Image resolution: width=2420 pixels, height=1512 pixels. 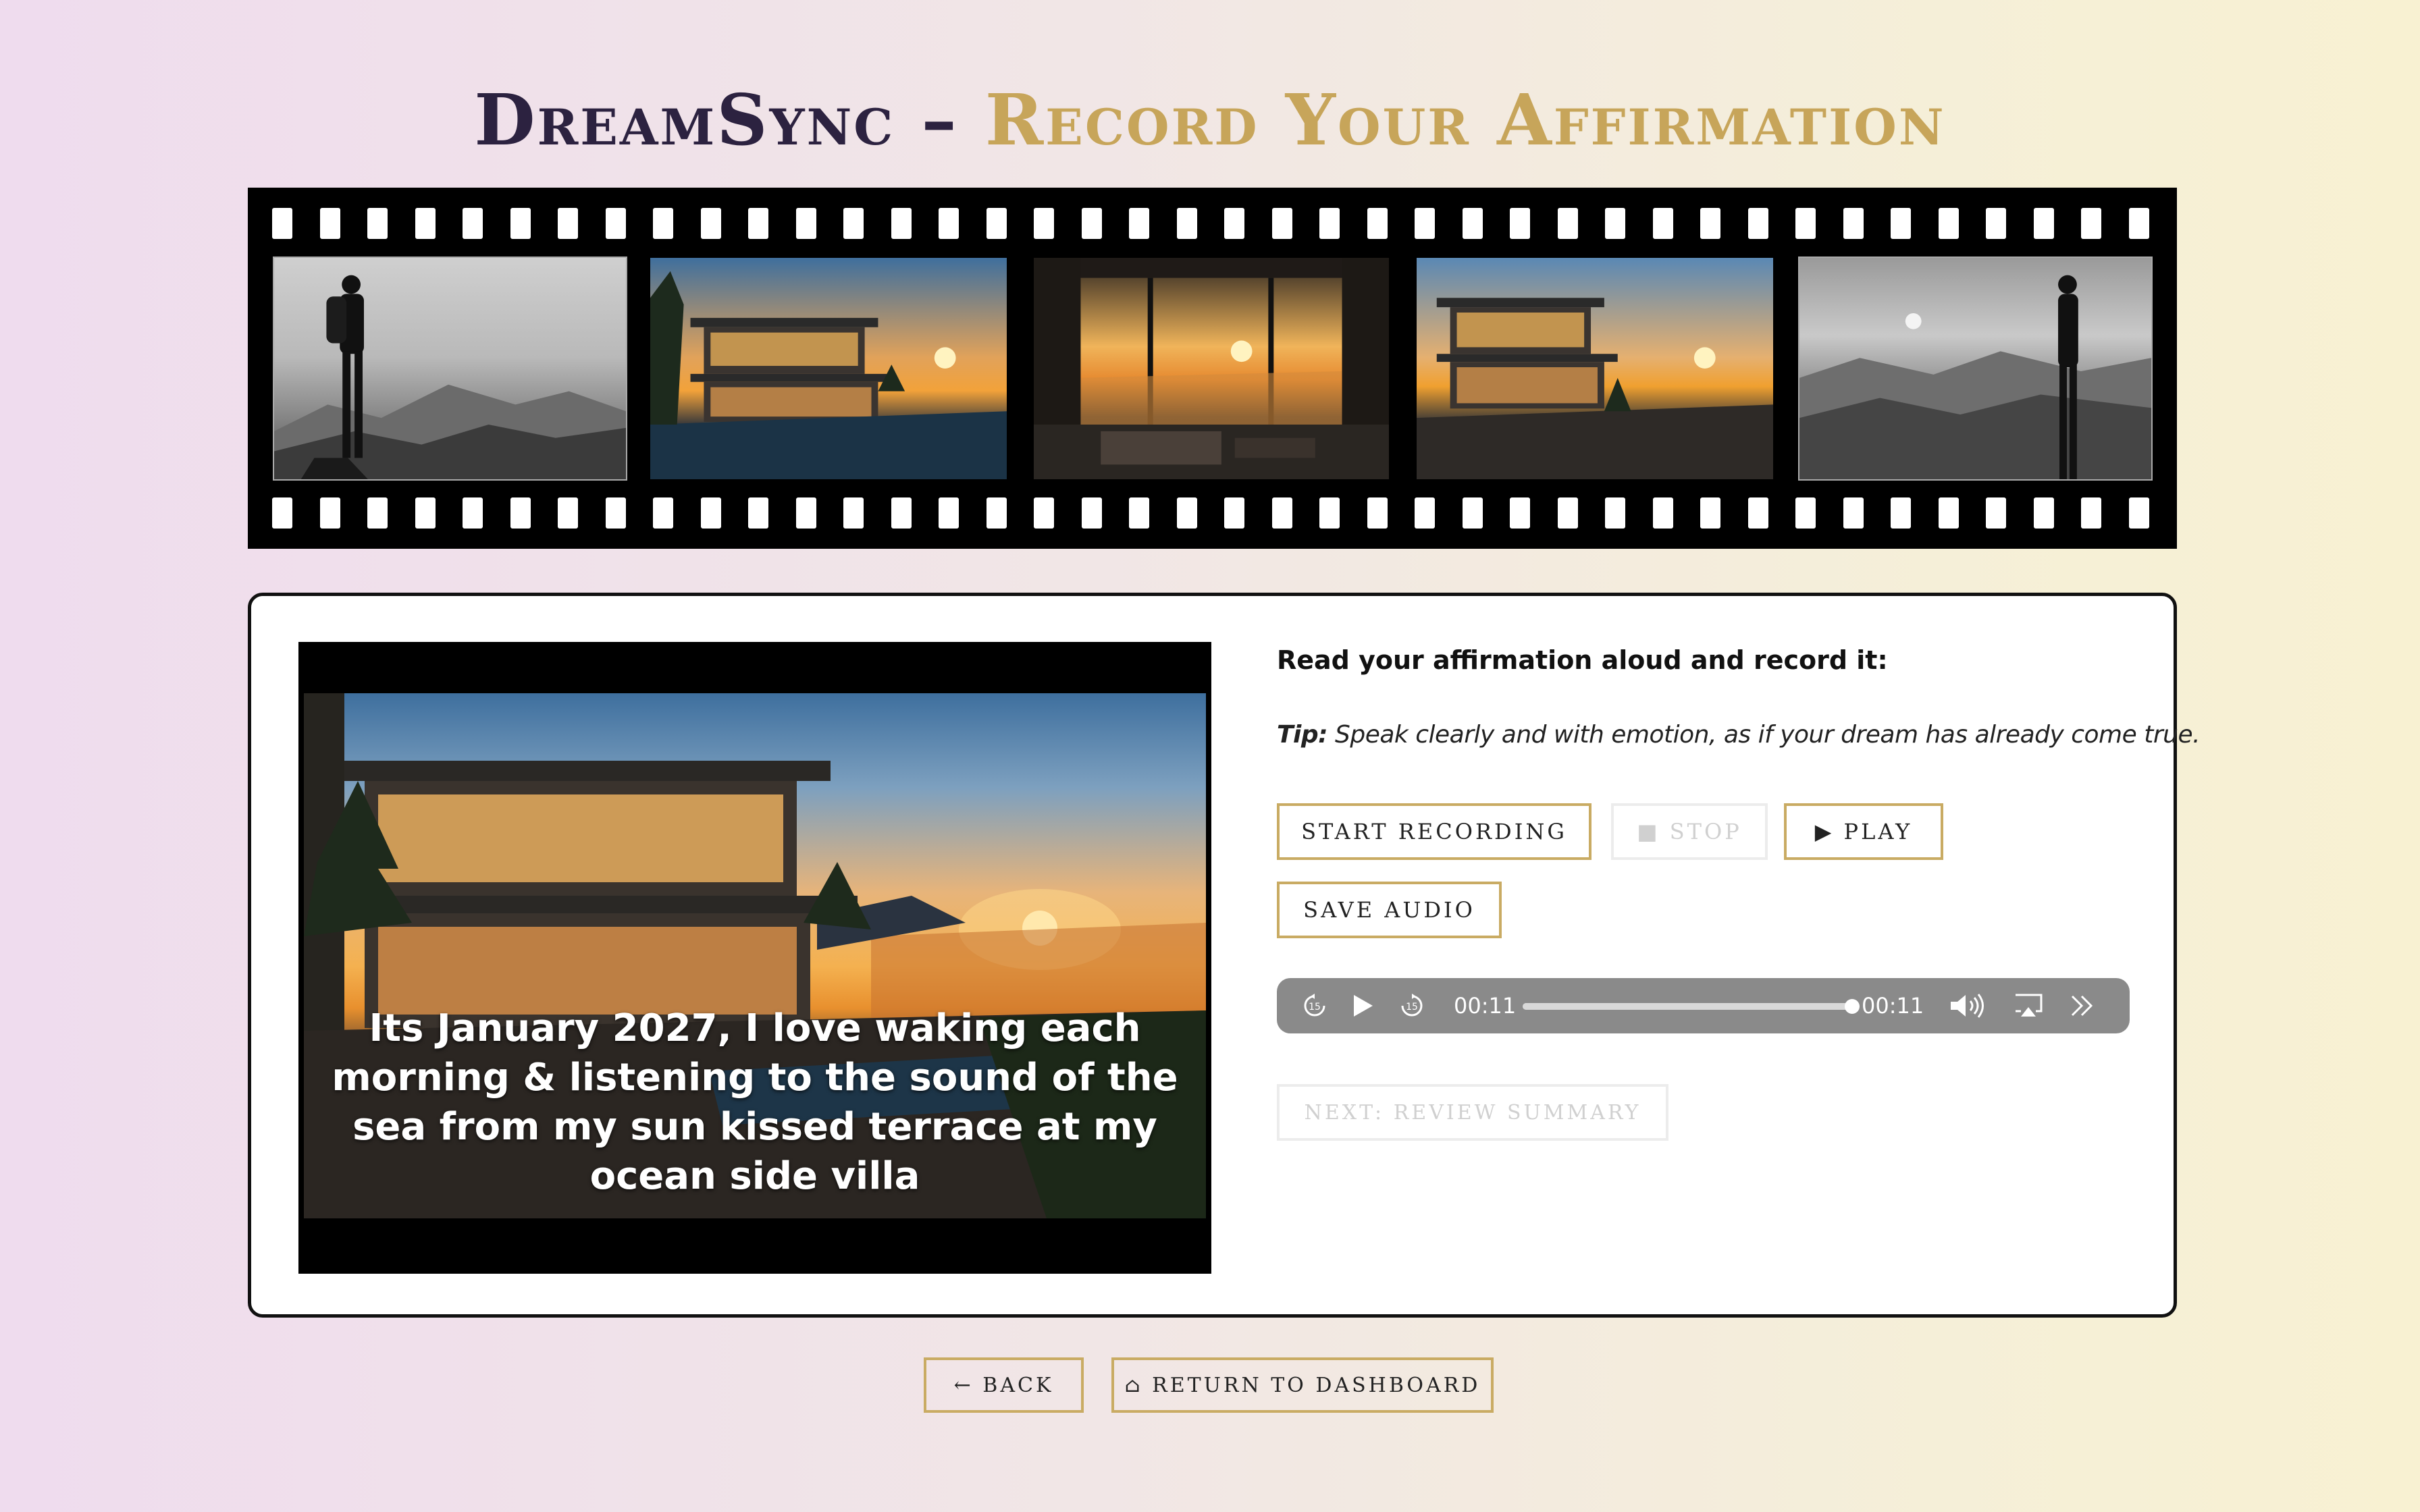 What do you see at coordinates (1975, 368) in the screenshot?
I see `filmstrip-frame-woman` at bounding box center [1975, 368].